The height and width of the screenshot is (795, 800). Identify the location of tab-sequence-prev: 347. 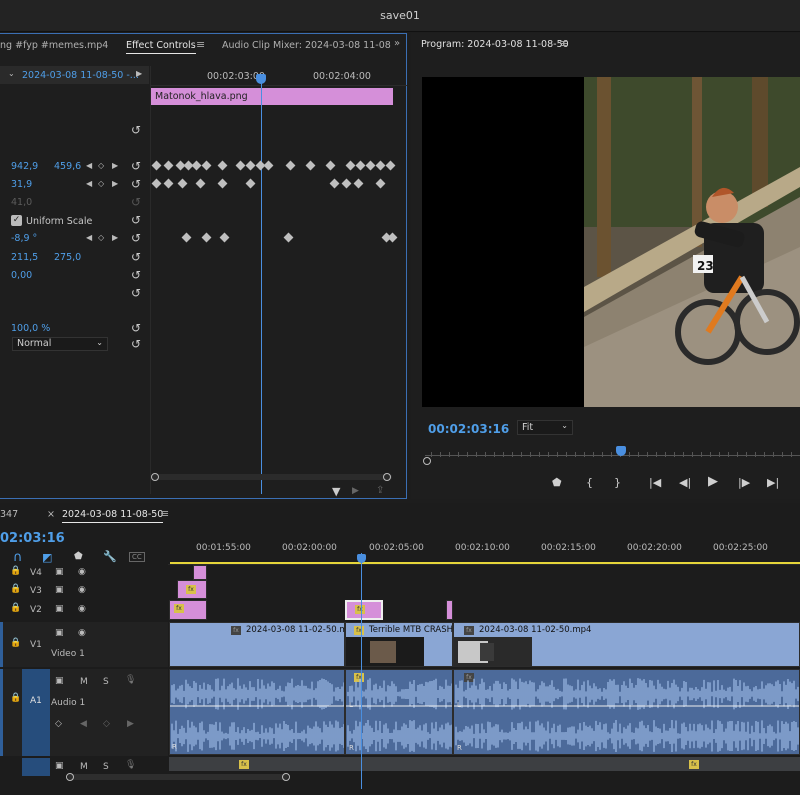
(9, 514).